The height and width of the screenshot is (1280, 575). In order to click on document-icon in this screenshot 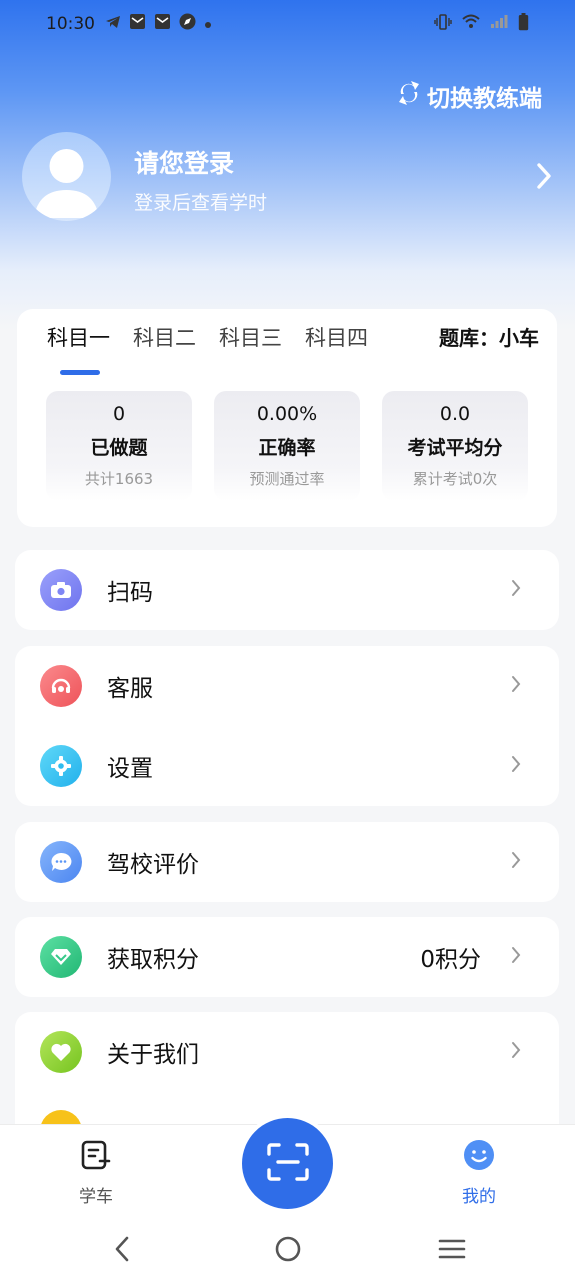, I will do `click(96, 1158)`.